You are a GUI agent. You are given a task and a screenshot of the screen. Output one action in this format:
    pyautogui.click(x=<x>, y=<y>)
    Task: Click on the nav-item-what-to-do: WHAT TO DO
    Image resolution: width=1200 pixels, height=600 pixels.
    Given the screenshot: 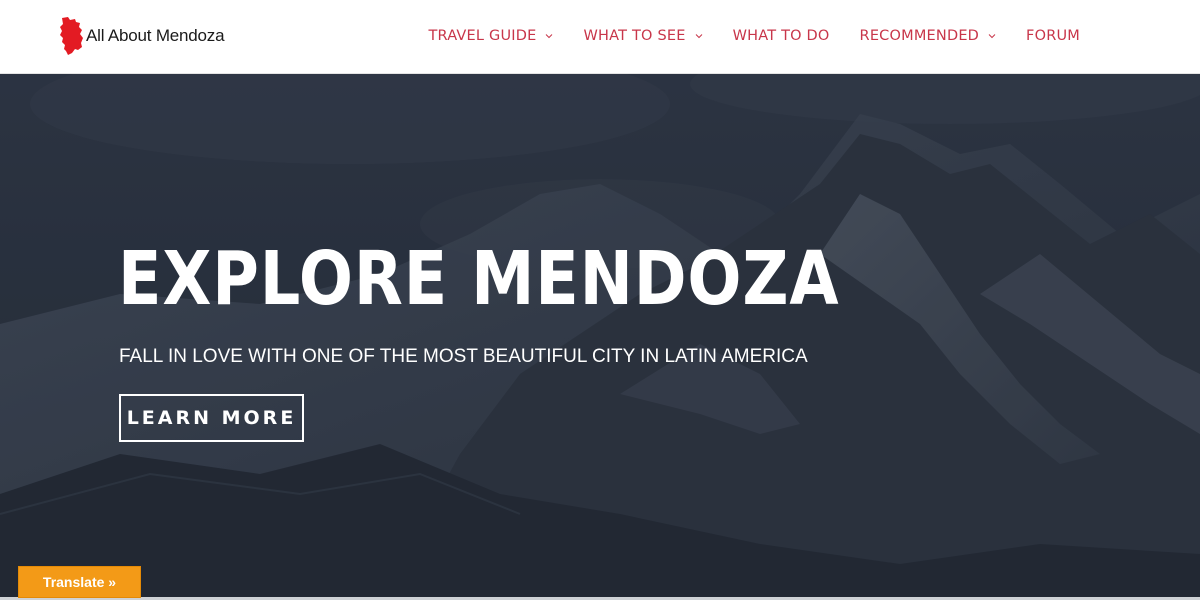 What is the action you would take?
    pyautogui.click(x=781, y=36)
    